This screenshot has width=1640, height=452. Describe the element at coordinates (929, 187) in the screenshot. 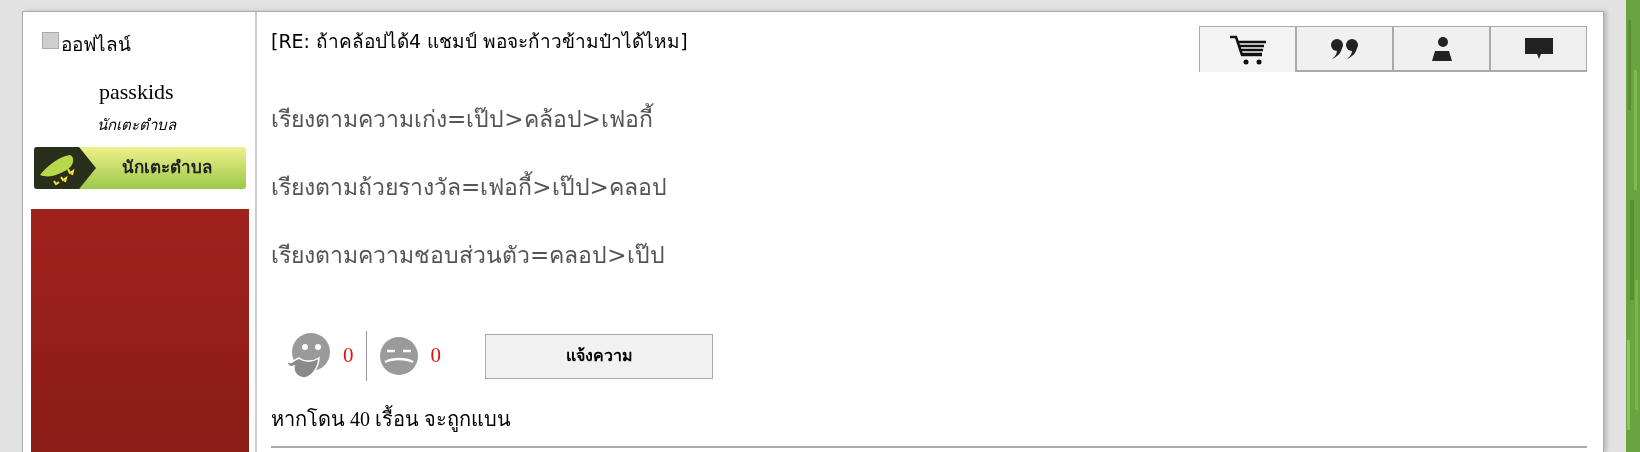

I see `post-text-line: เรียงตามถ้วยรางวัล=เฟอกี้>เป๊ป>คลอป` at that location.